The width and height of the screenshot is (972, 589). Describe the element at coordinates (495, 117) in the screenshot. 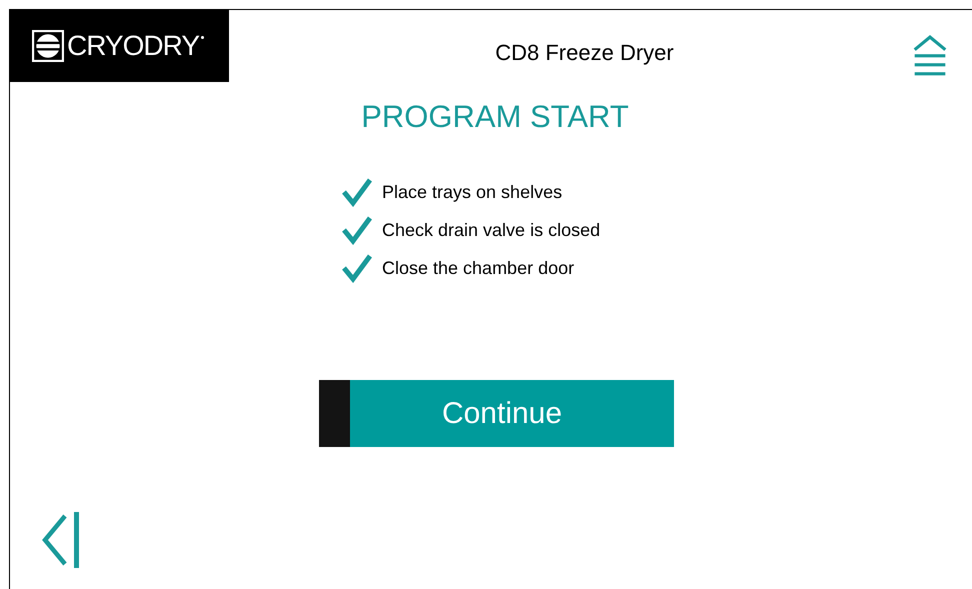

I see `page-heading: PROGRAM START` at that location.